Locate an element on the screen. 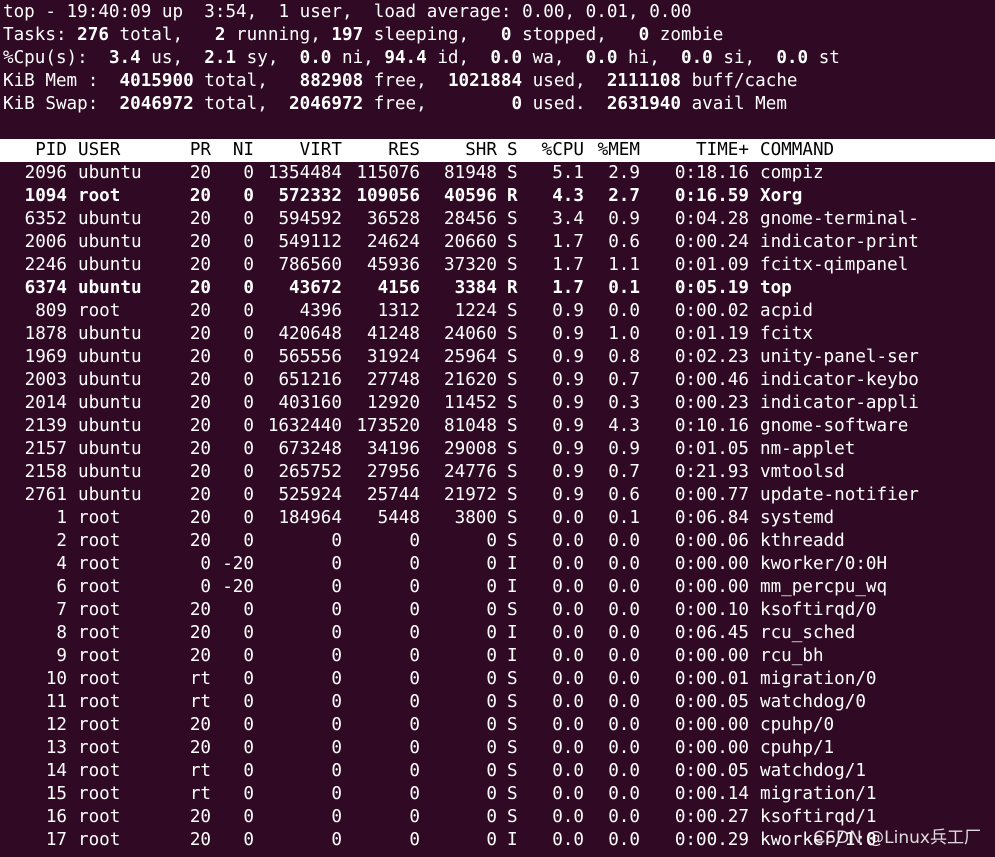 The width and height of the screenshot is (995, 857). cell-pid: 1 is located at coordinates (61, 518).